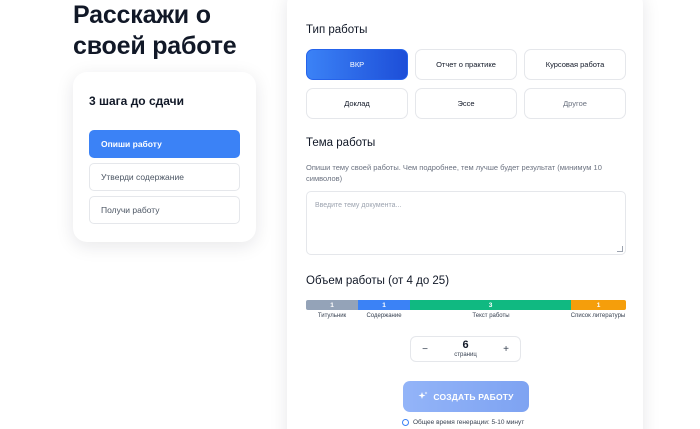  What do you see at coordinates (155, 30) in the screenshot?
I see `page-title: Расскажи о своей работе` at bounding box center [155, 30].